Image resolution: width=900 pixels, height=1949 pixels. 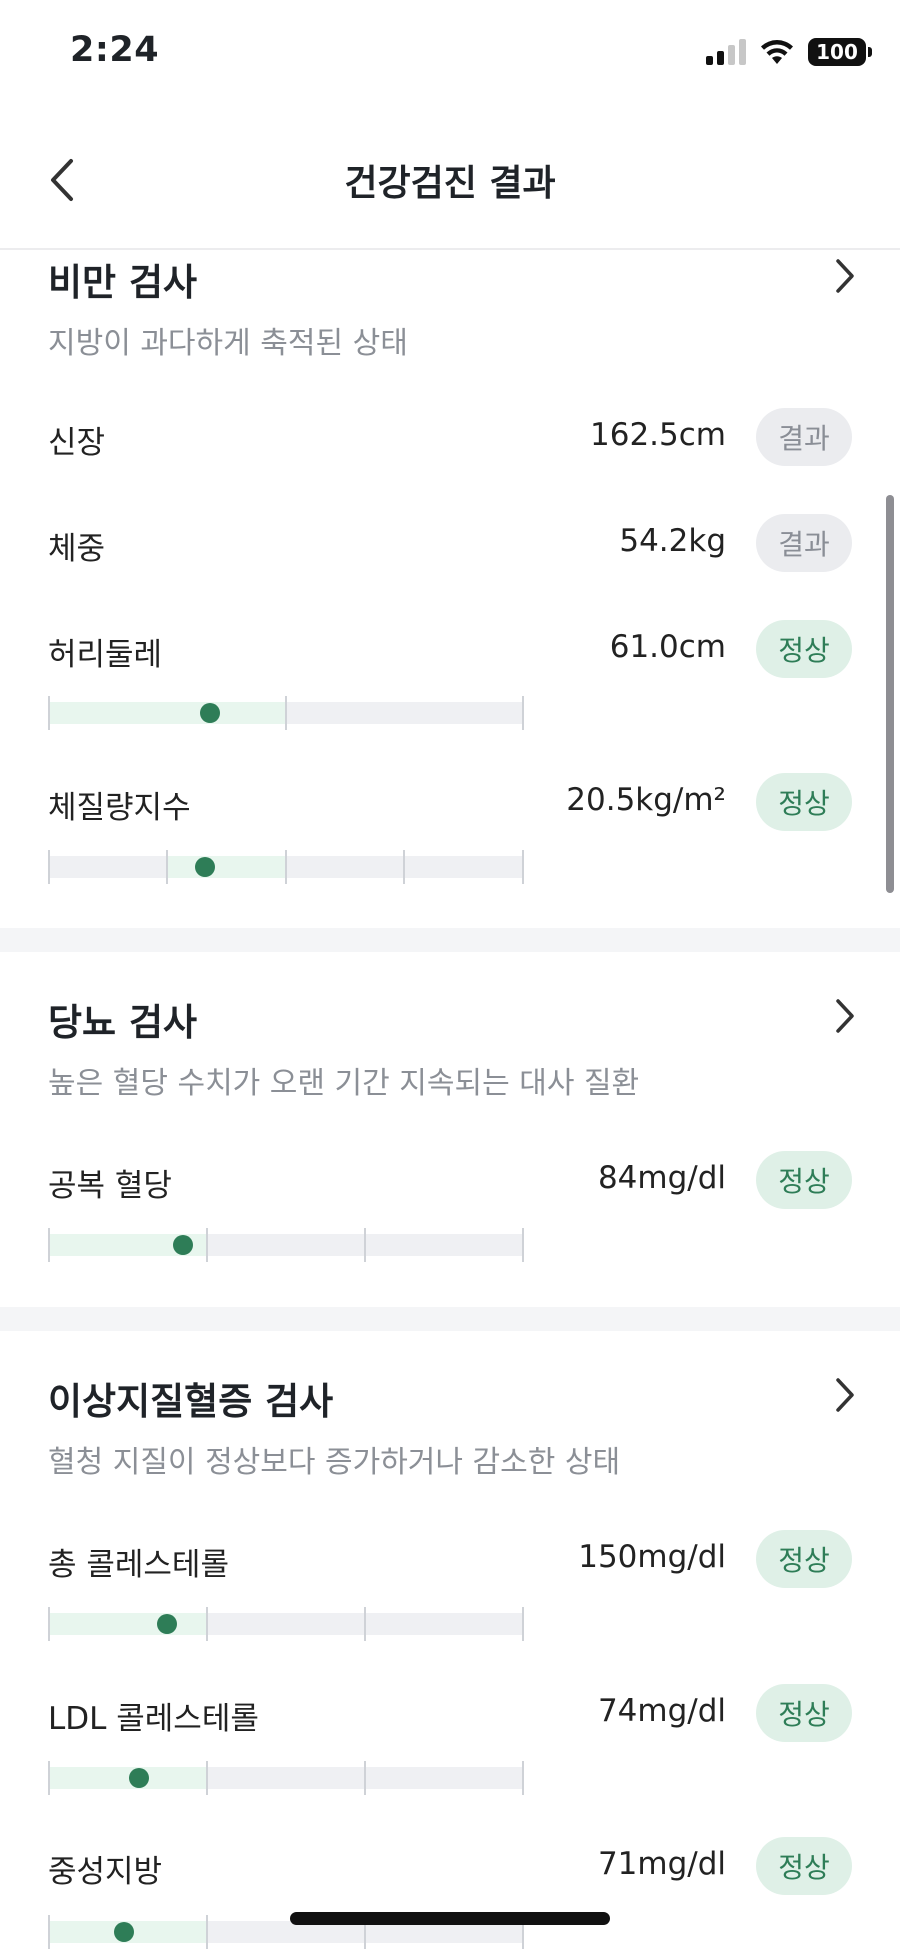 I want to click on battery-icon: 100, so click(x=840, y=52).